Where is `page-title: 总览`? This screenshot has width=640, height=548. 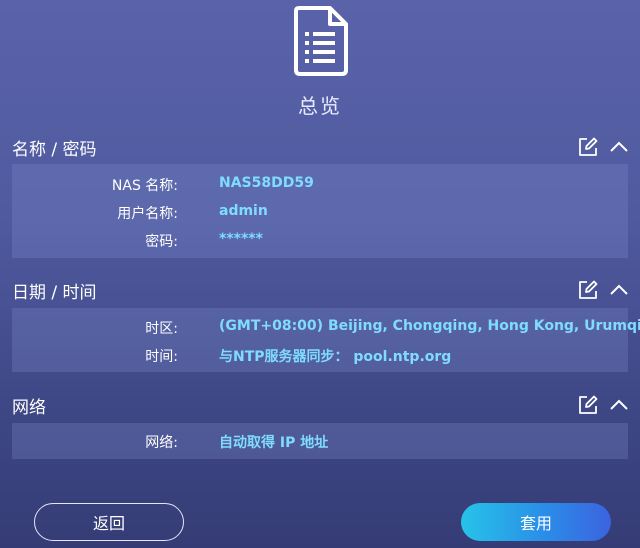
page-title: 总览 is located at coordinates (320, 106).